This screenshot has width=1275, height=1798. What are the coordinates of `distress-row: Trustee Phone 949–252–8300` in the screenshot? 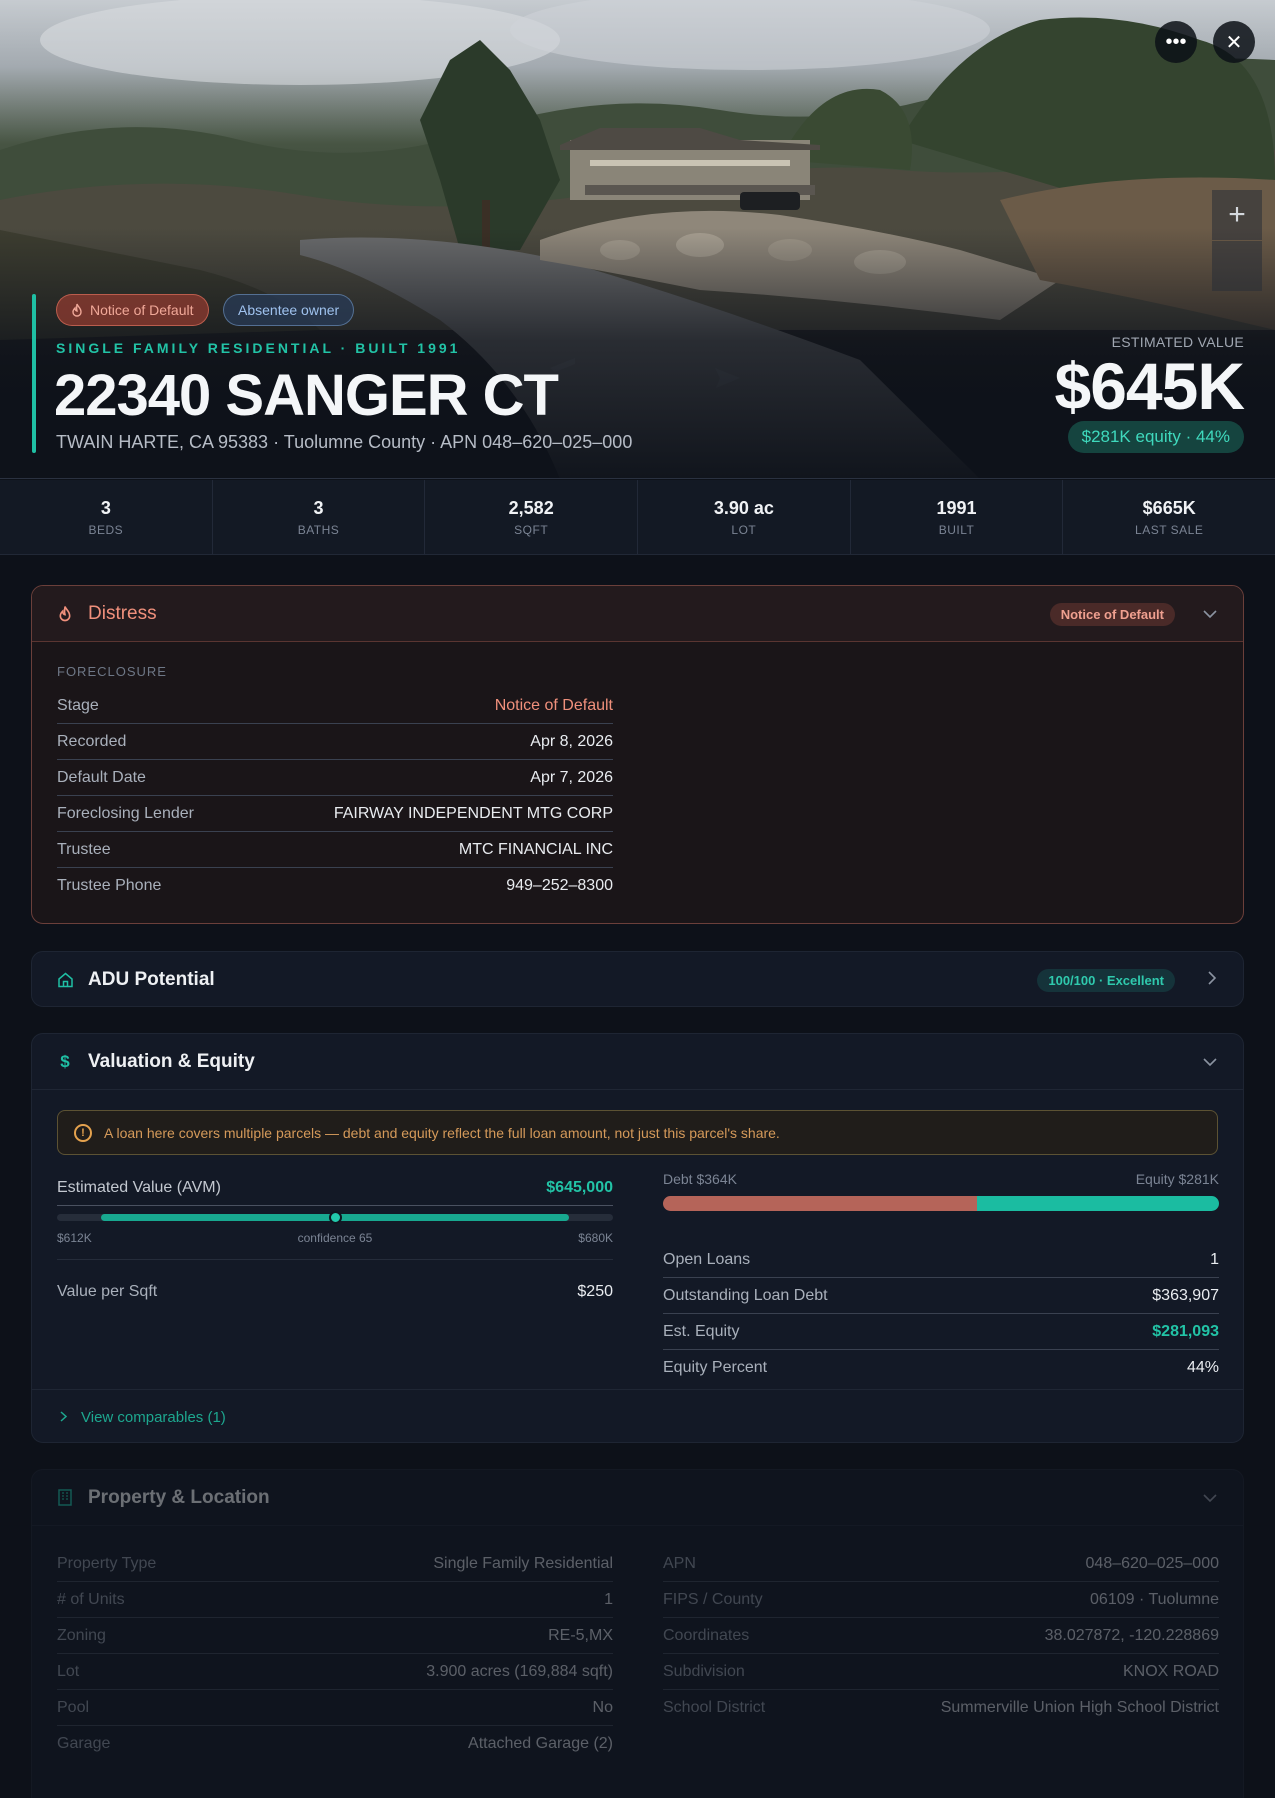 It's located at (335, 885).